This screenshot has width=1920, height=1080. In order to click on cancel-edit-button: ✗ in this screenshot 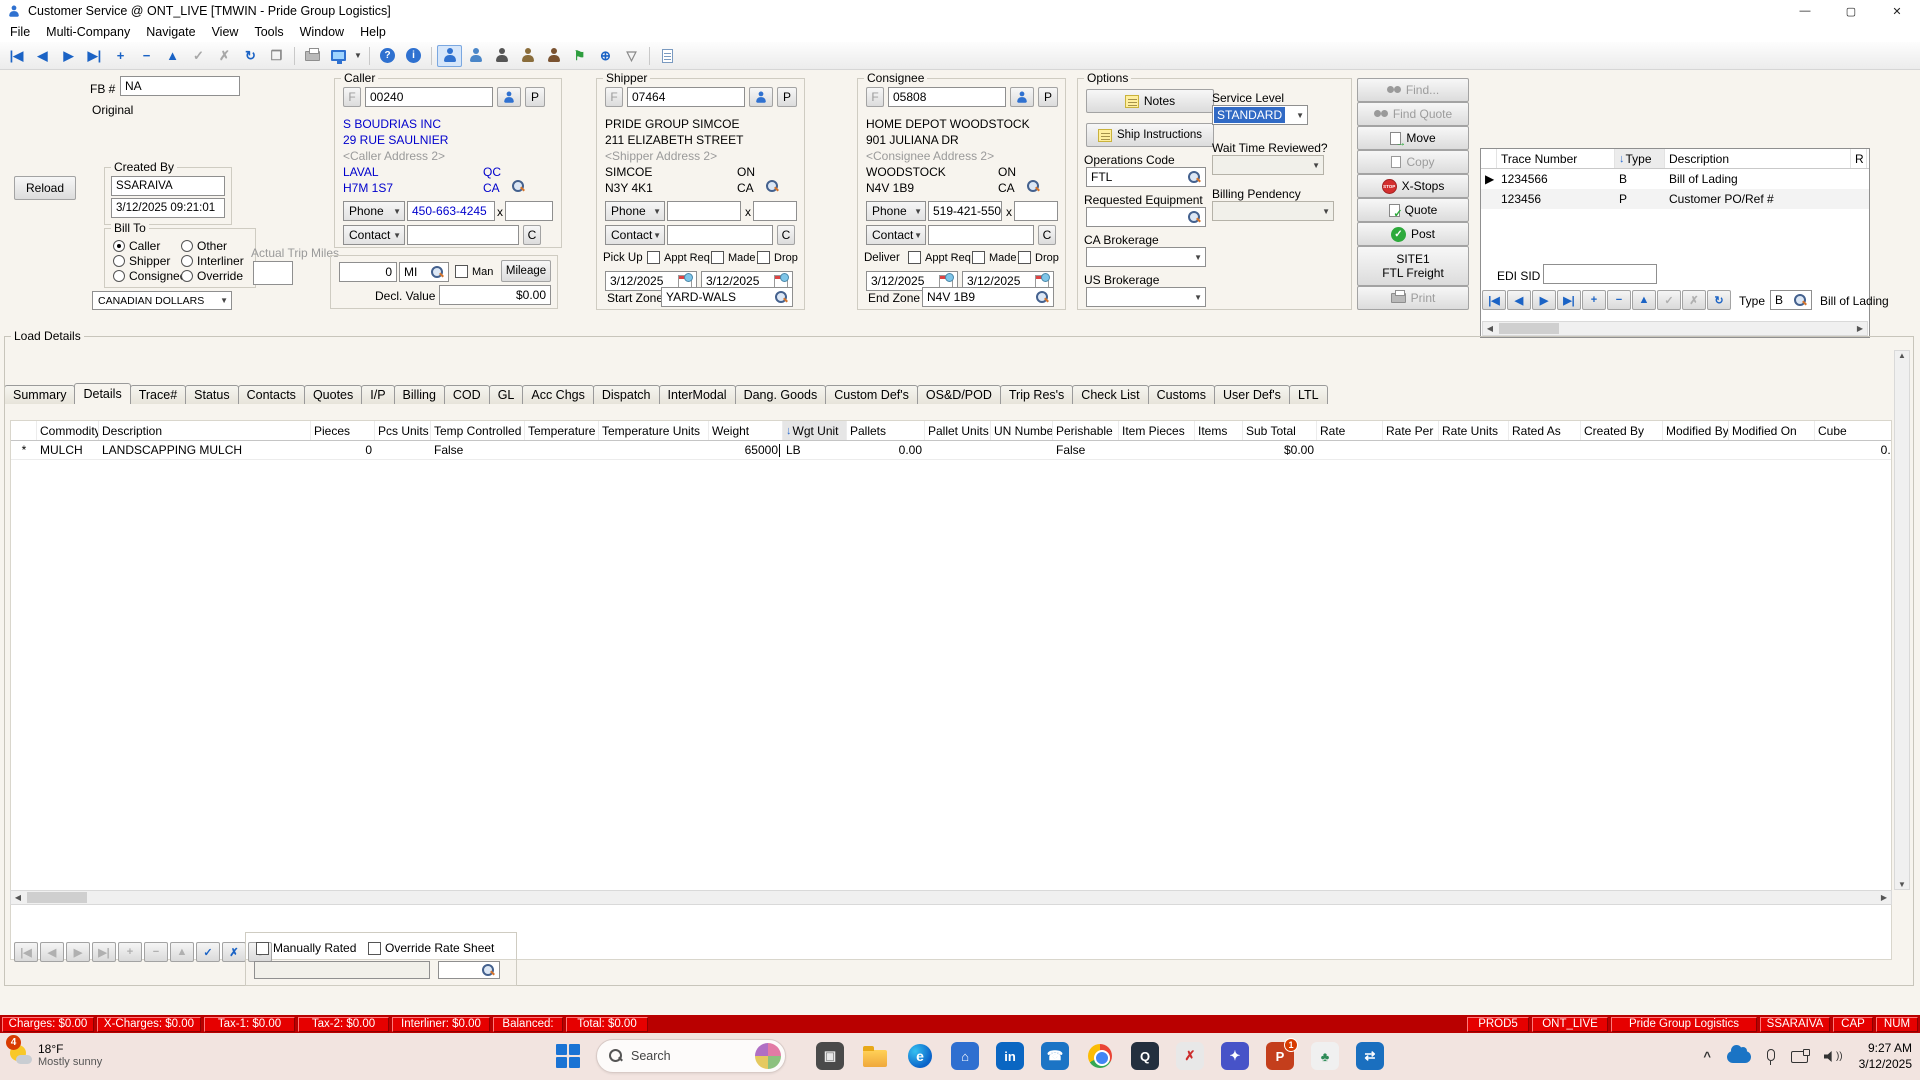, I will do `click(1694, 300)`.